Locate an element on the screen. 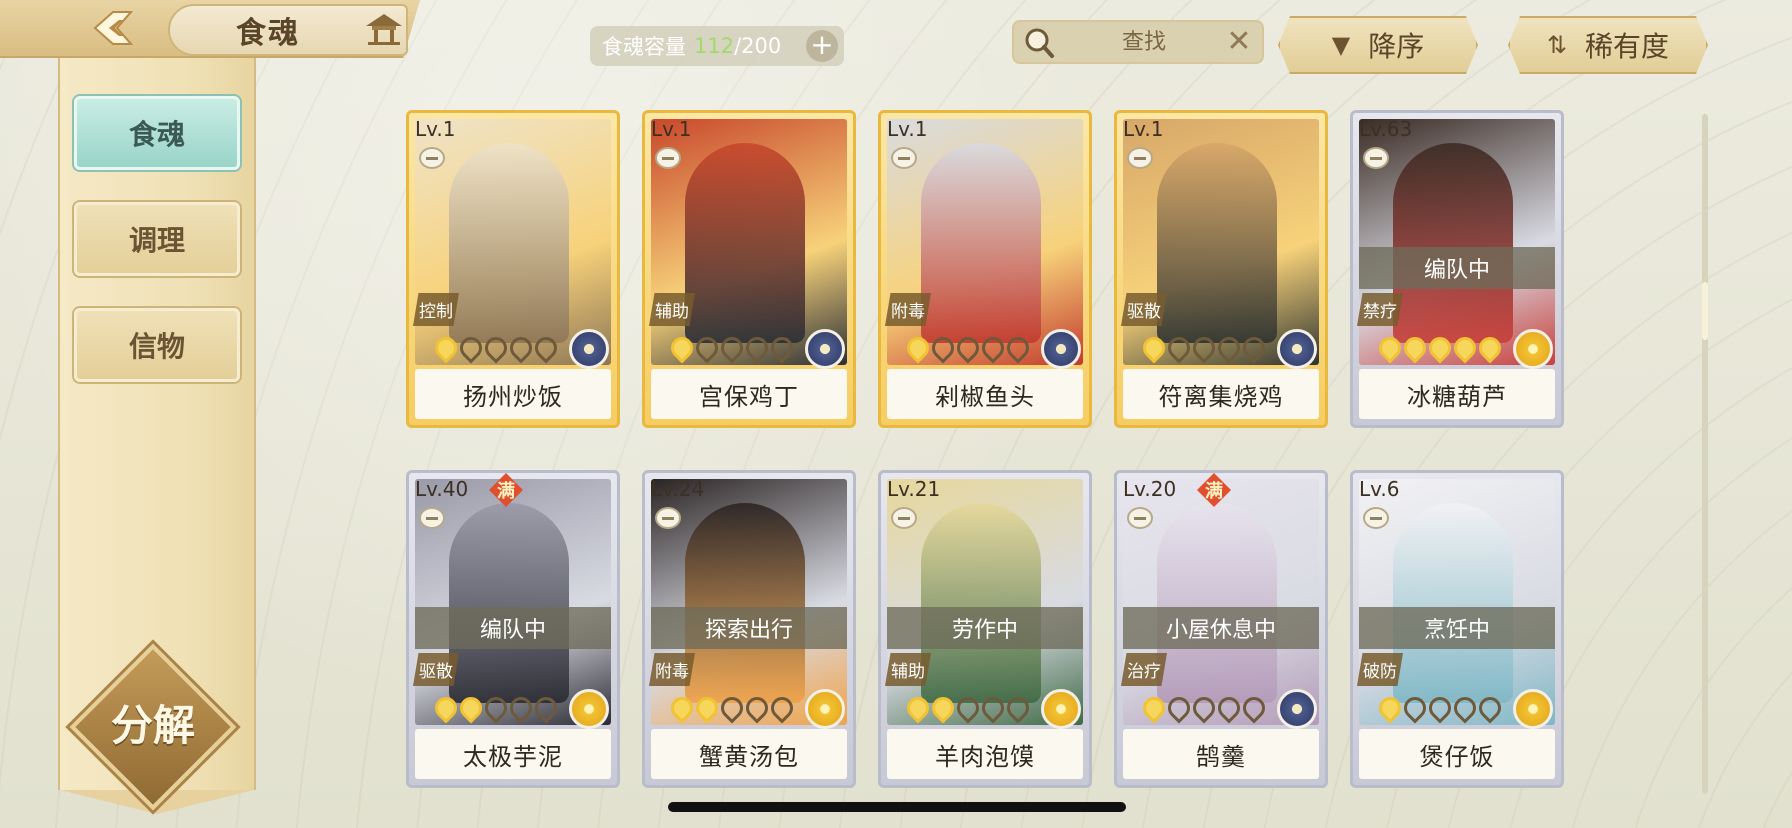 The image size is (1792, 828). food-soul-card: Lv.1 附毒 剁椒鱼头 is located at coordinates (985, 269).